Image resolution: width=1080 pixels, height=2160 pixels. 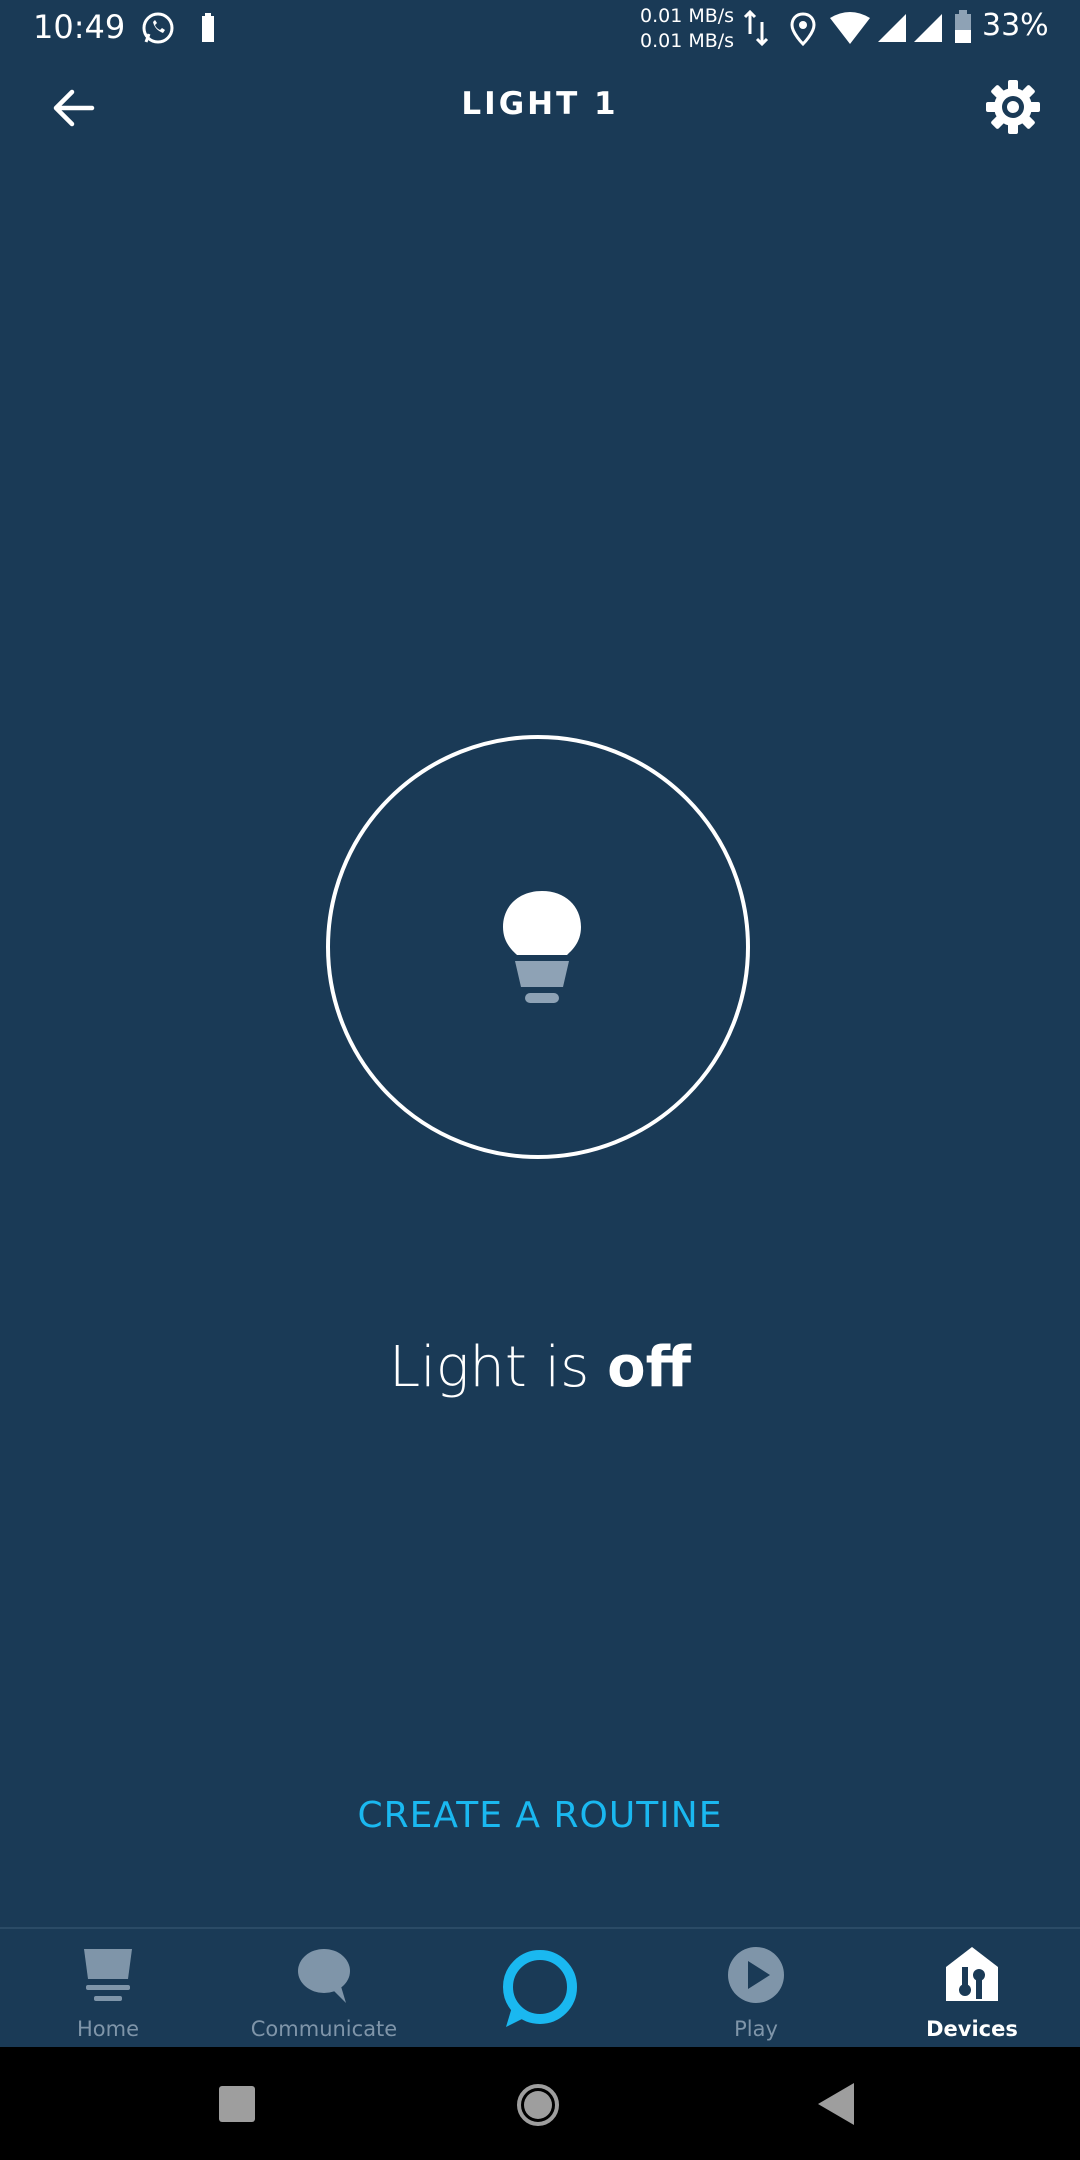 I want to click on wifi-icon, so click(x=850, y=28).